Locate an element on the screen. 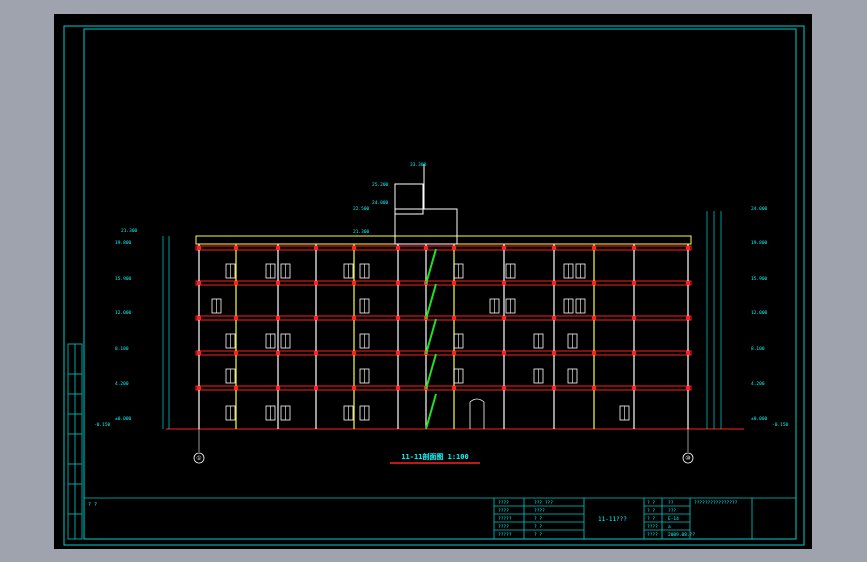  elevation-label: -0.150 is located at coordinates (780, 425).